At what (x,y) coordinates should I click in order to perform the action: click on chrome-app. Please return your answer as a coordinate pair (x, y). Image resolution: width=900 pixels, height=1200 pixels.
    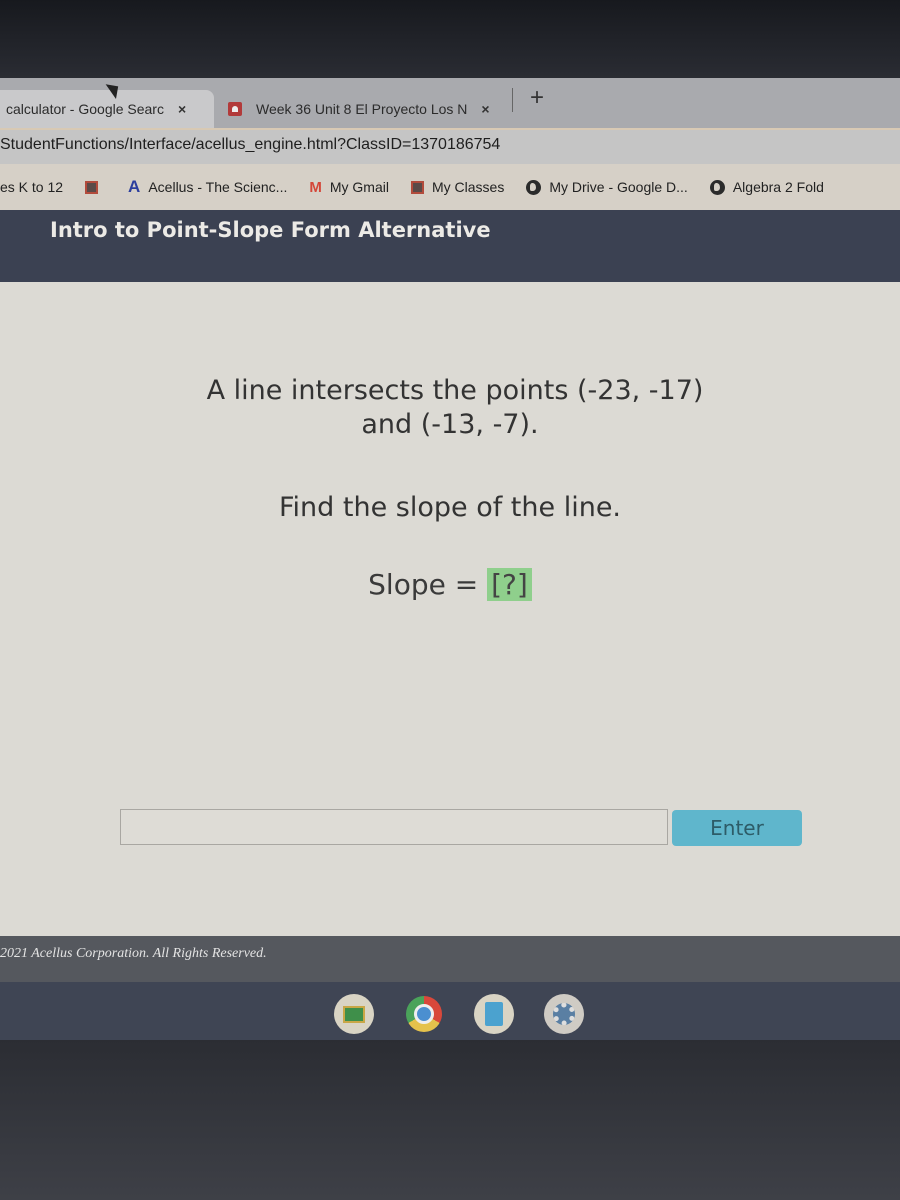
    Looking at the image, I should click on (424, 1014).